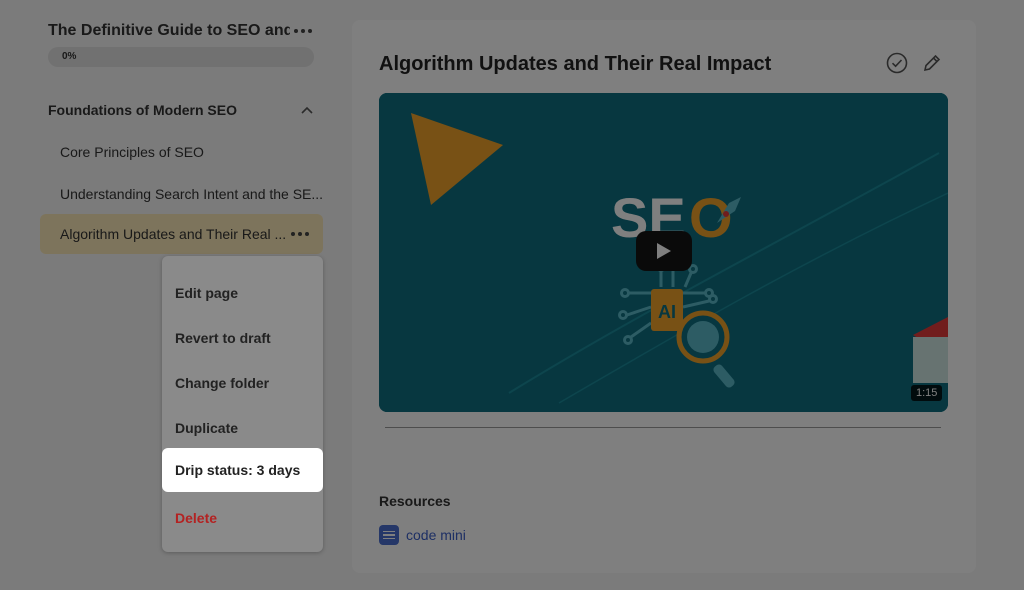  I want to click on menu-item-change-folder: Change folder, so click(222, 383).